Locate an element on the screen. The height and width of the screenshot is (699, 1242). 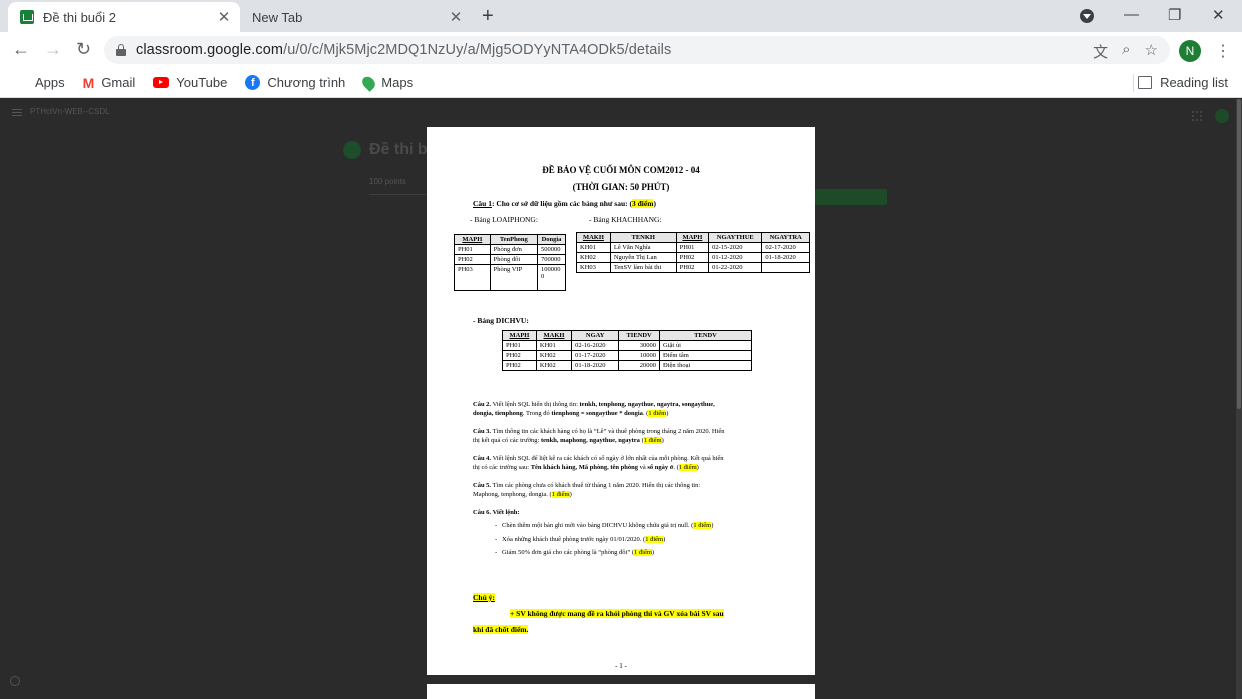
restore-button: ❐ is located at coordinates (1174, 15).